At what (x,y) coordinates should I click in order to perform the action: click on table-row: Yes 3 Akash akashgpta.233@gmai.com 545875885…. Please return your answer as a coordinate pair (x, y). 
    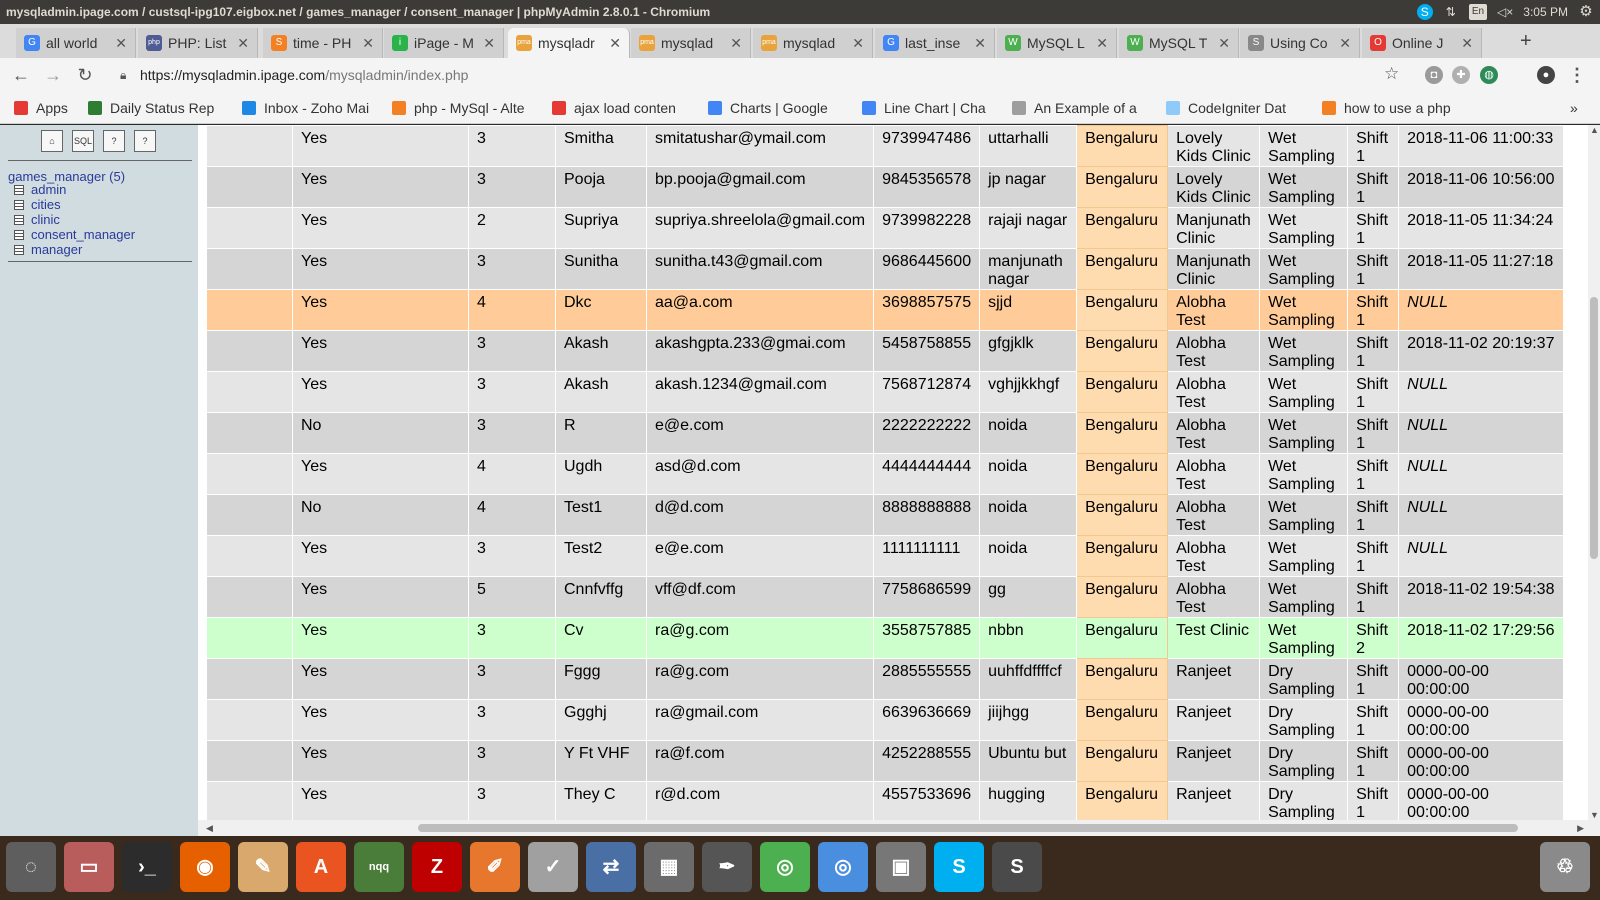
    Looking at the image, I should click on (885, 351).